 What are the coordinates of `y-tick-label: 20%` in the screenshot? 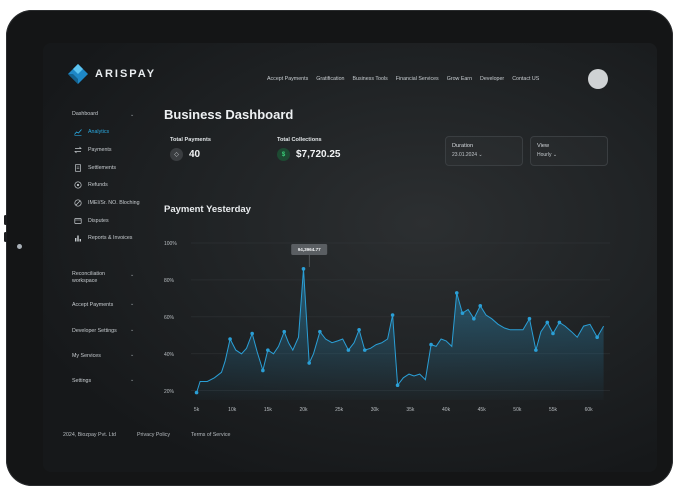 It's located at (169, 392).